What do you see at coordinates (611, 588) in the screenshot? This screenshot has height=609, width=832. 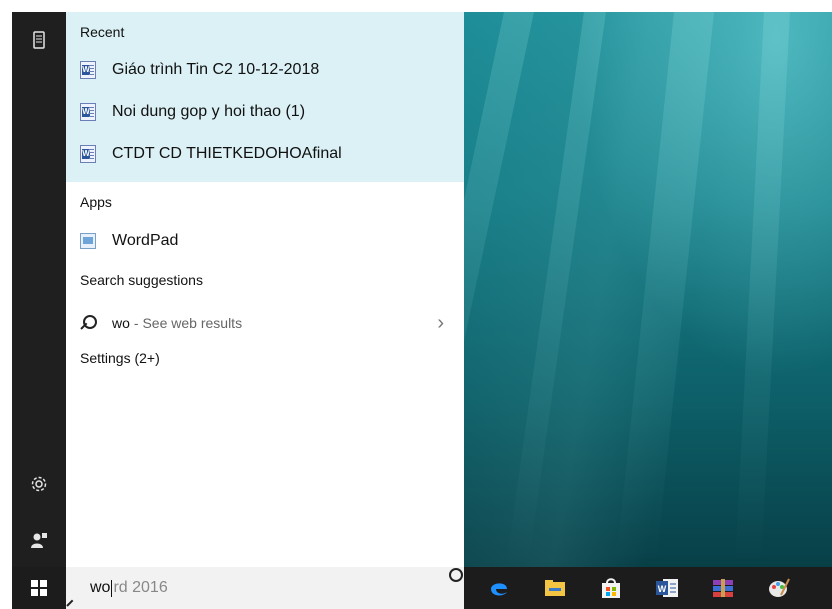 I see `store-icon` at bounding box center [611, 588].